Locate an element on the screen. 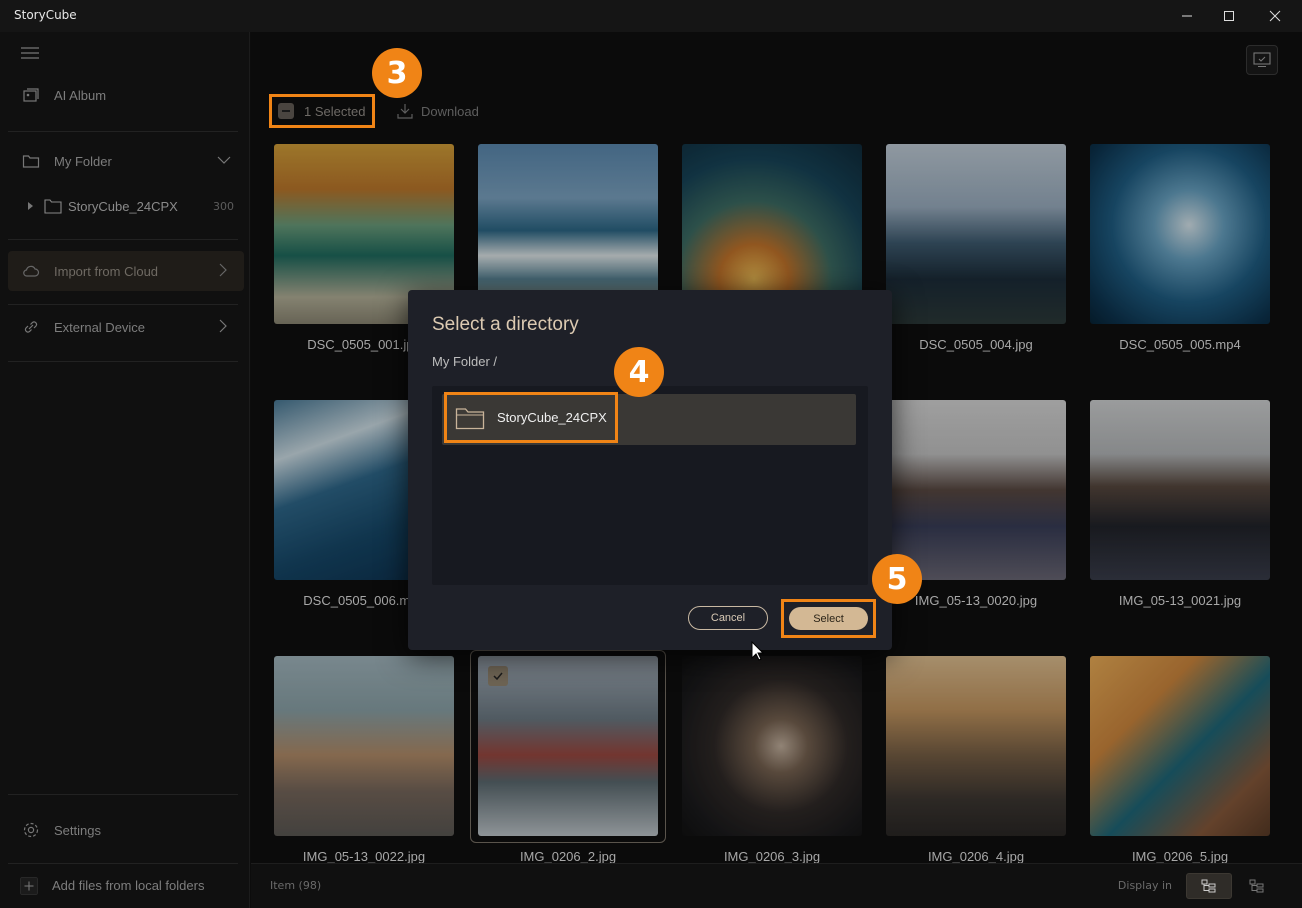  selected-count: 1 Selected is located at coordinates (335, 111).